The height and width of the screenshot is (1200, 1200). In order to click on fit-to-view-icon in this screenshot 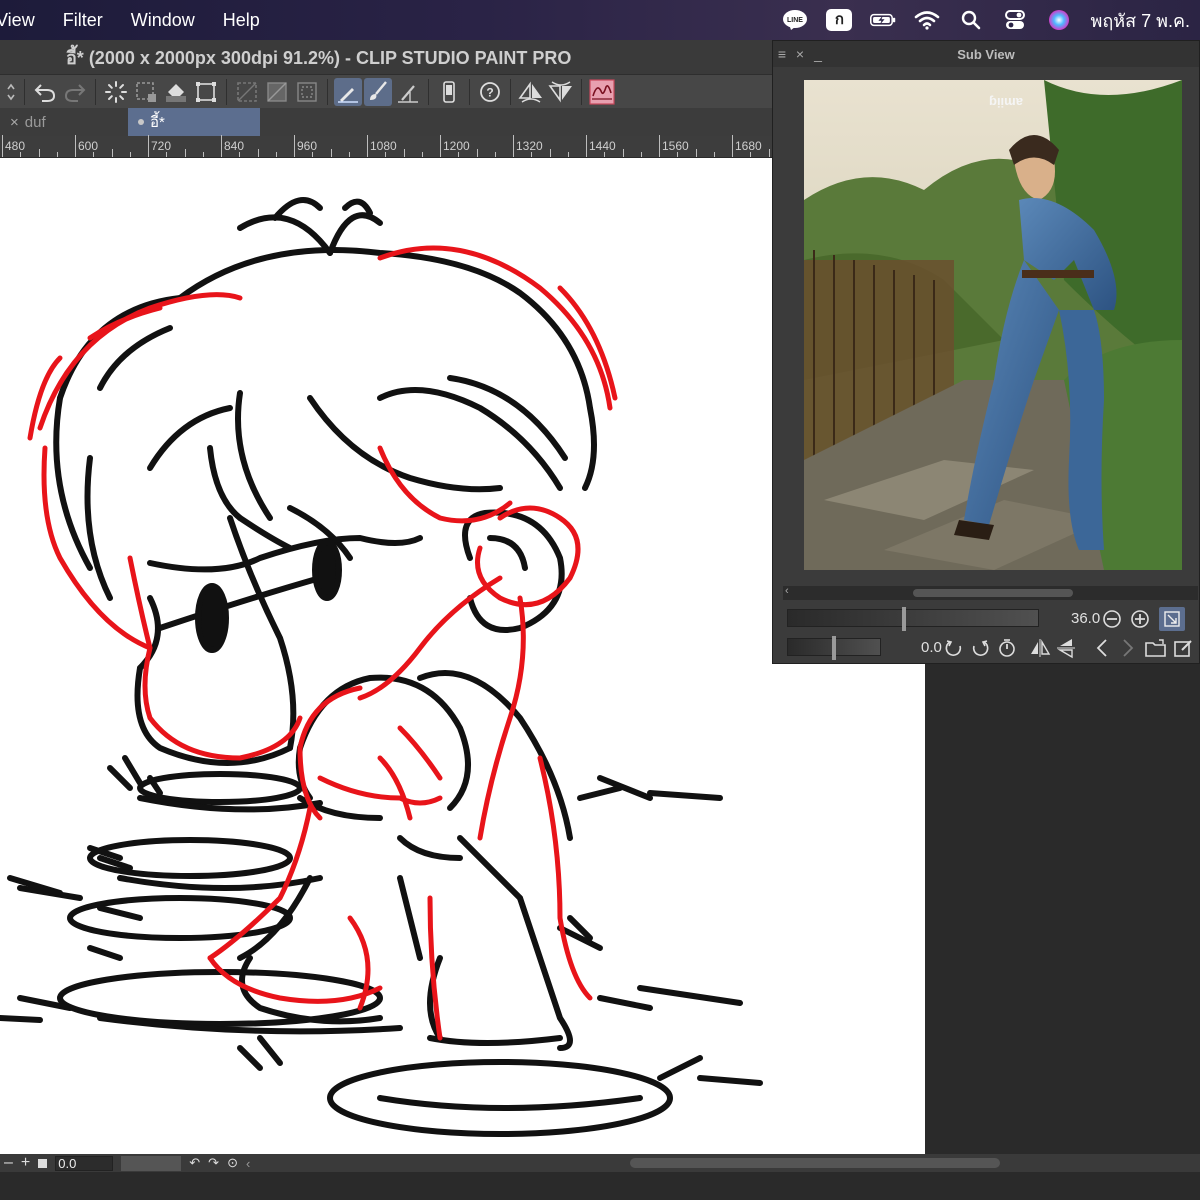, I will do `click(1172, 619)`.